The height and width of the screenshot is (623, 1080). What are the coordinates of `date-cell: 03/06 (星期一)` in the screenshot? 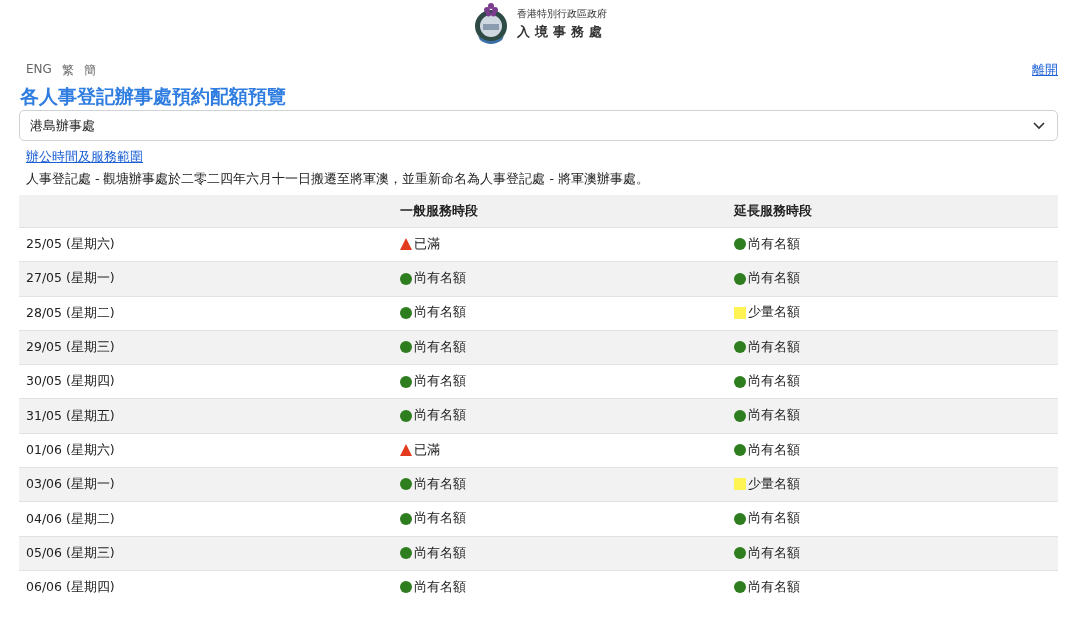 It's located at (206, 484).